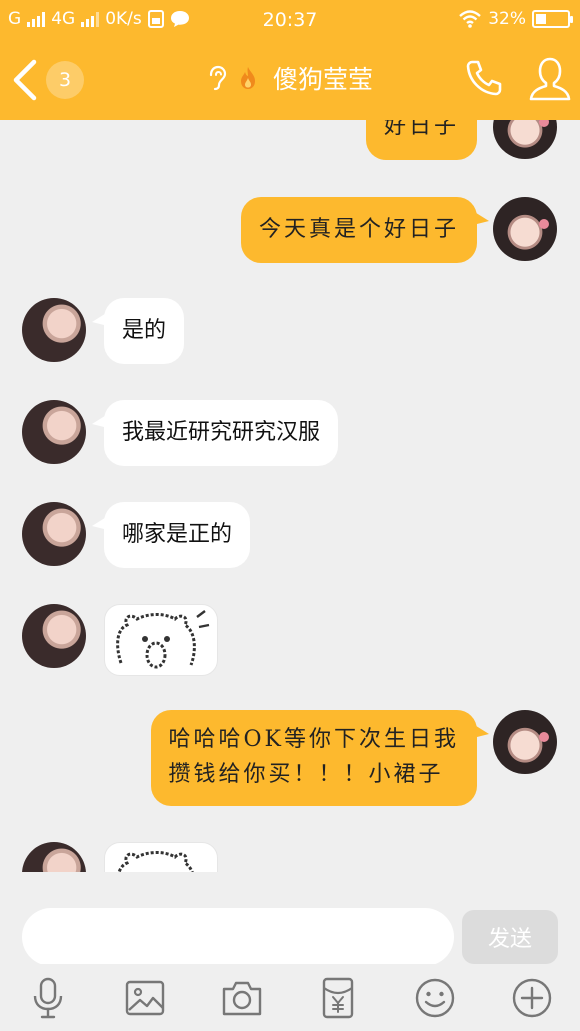  What do you see at coordinates (358, 229) in the screenshot?
I see `message-text: 今天真是个好日子` at bounding box center [358, 229].